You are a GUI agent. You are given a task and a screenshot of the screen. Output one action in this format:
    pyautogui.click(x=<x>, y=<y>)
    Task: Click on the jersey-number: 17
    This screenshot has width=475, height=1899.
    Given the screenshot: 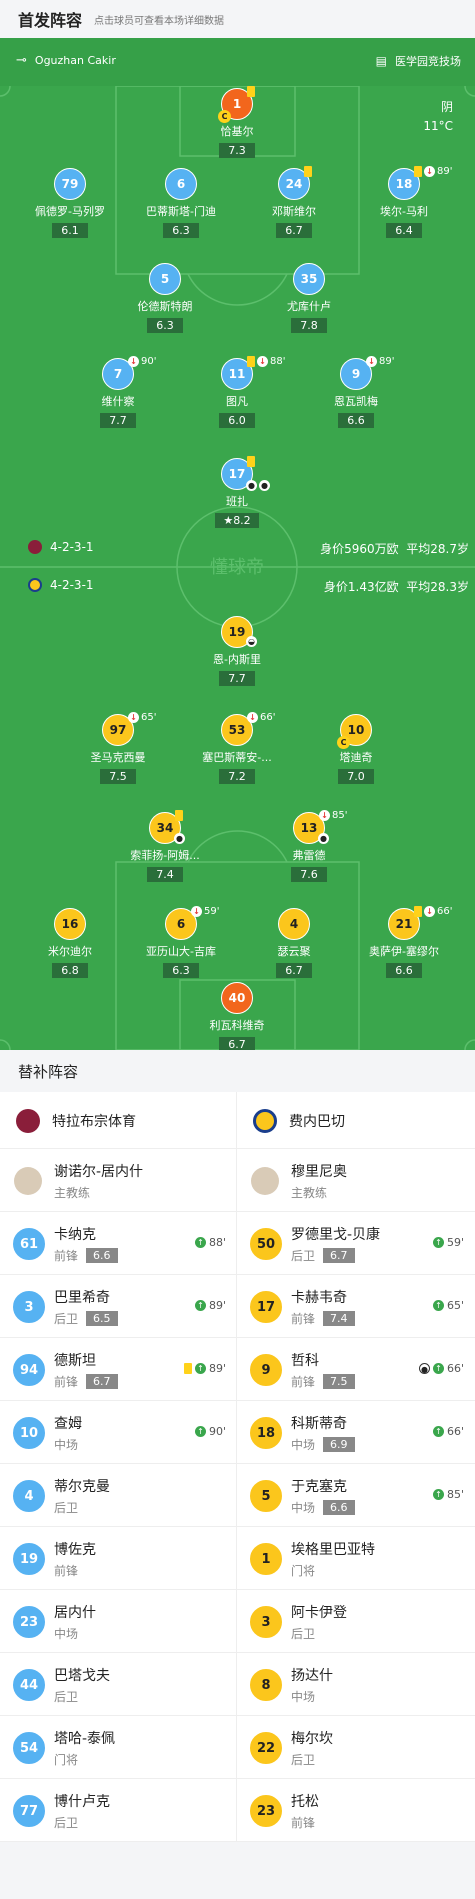 What is the action you would take?
    pyautogui.click(x=266, y=1307)
    